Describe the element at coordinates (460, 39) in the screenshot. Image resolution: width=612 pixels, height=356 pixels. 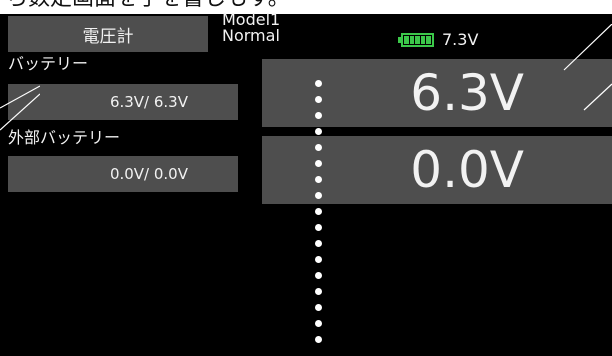
I see `transmitter-battery-voltage: 7.3V` at that location.